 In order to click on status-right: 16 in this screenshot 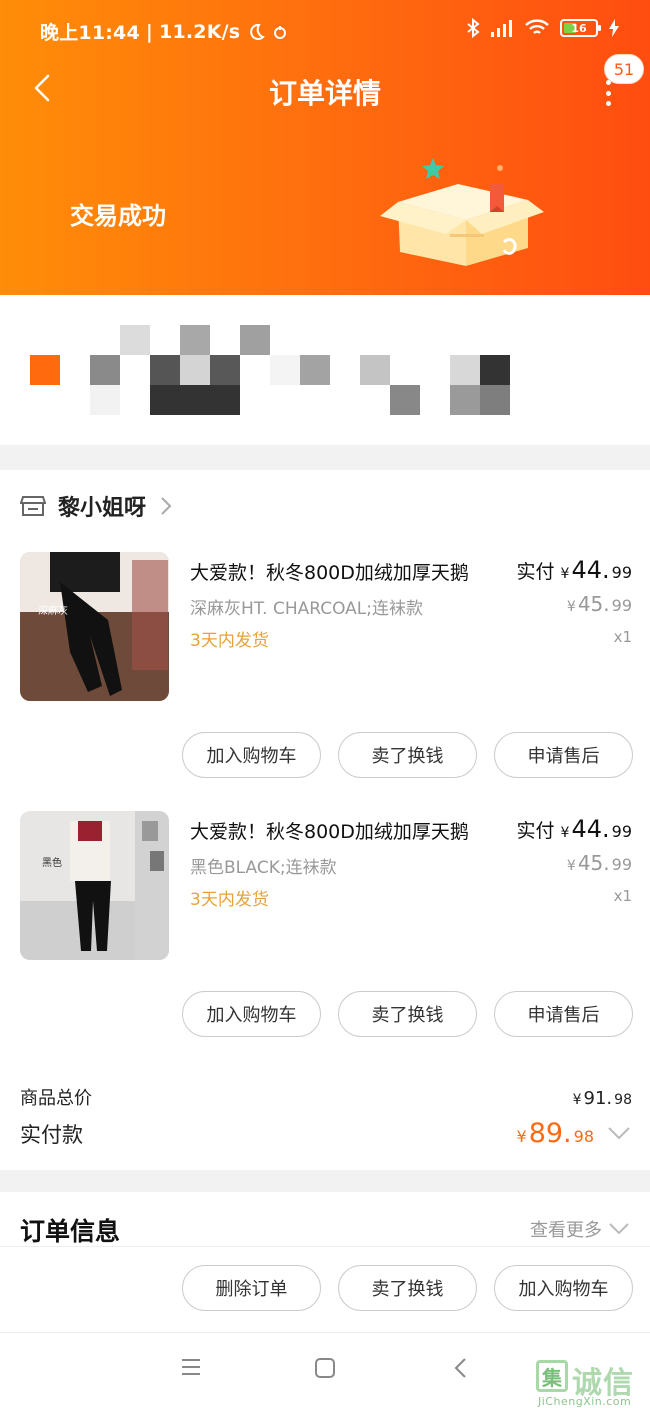, I will do `click(543, 28)`.